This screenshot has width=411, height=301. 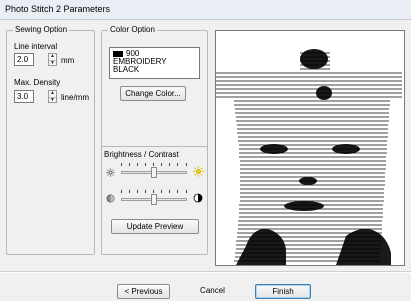 What do you see at coordinates (58, 9) in the screenshot?
I see `window-title: Photo Stitch 2 Parameters` at bounding box center [58, 9].